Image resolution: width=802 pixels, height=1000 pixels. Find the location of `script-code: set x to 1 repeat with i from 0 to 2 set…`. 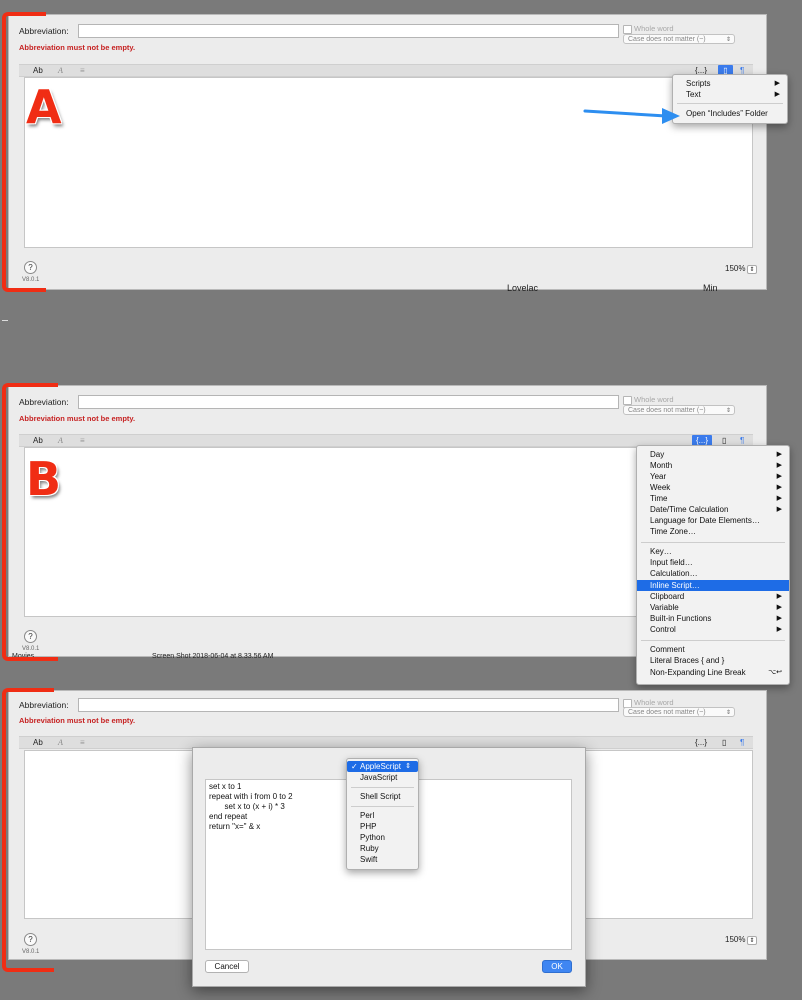

script-code: set x to 1 repeat with i from 0 to 2 set… is located at coordinates (251, 806).